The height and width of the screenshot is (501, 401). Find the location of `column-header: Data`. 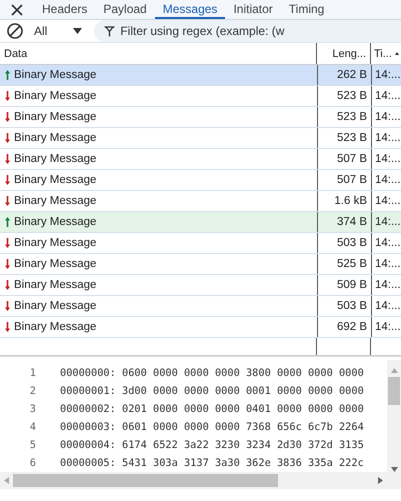

column-header: Data is located at coordinates (158, 53).